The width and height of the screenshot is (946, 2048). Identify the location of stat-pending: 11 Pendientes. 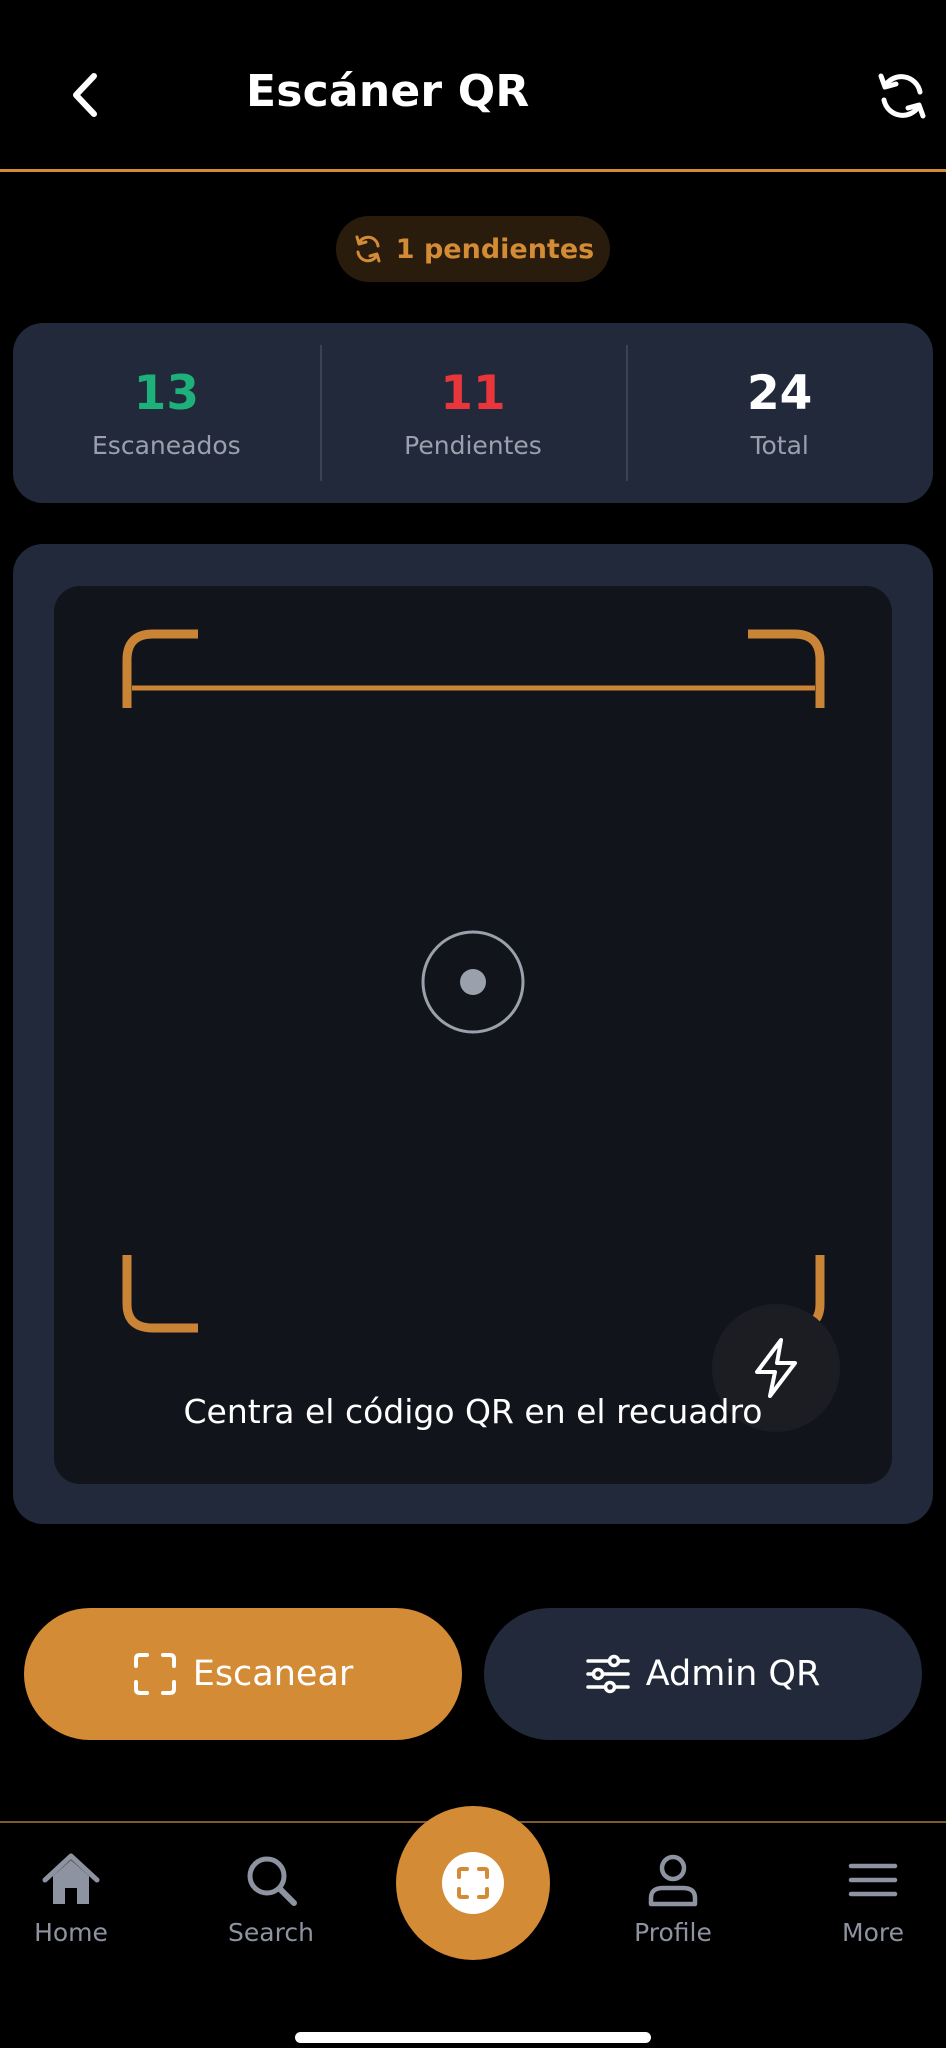
(473, 413).